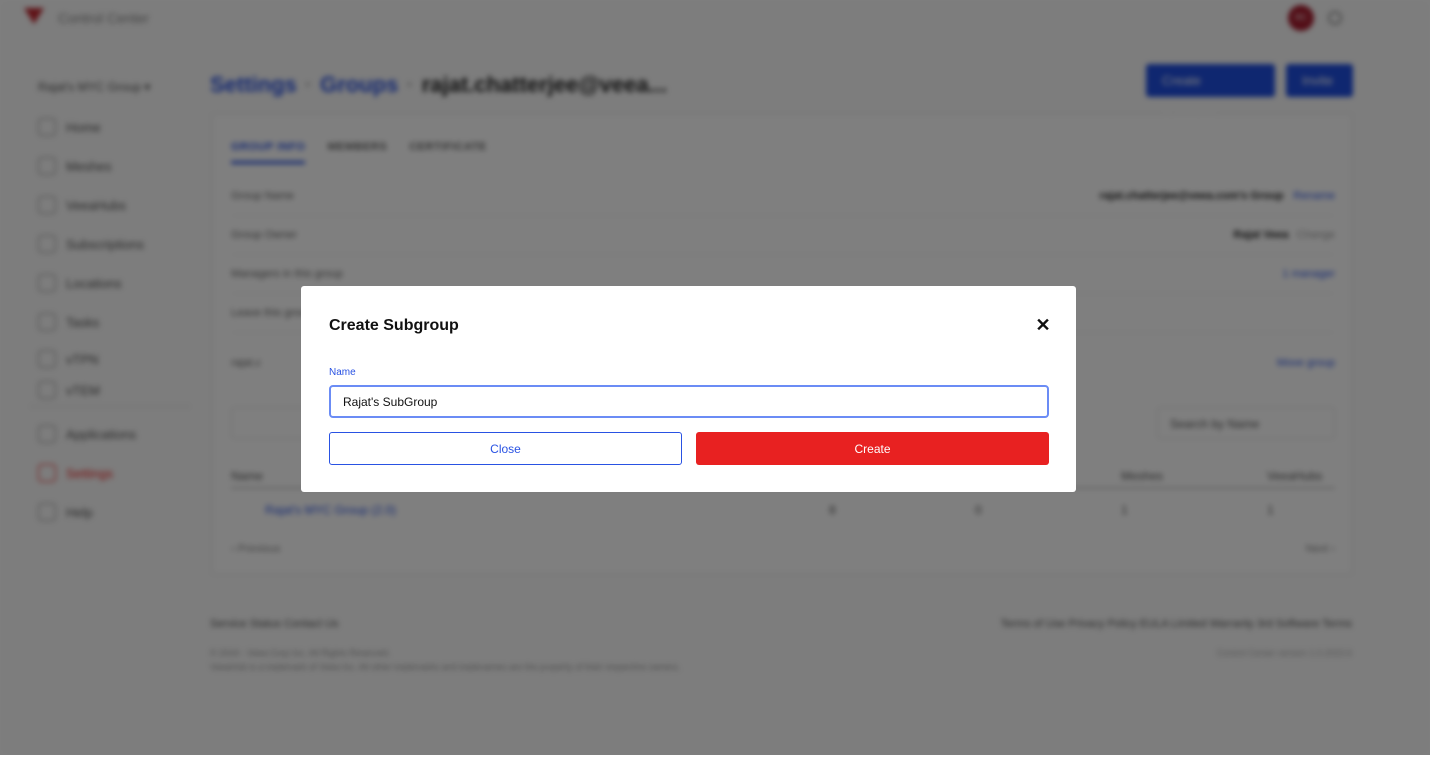  What do you see at coordinates (342, 372) in the screenshot?
I see `name-label: Name` at bounding box center [342, 372].